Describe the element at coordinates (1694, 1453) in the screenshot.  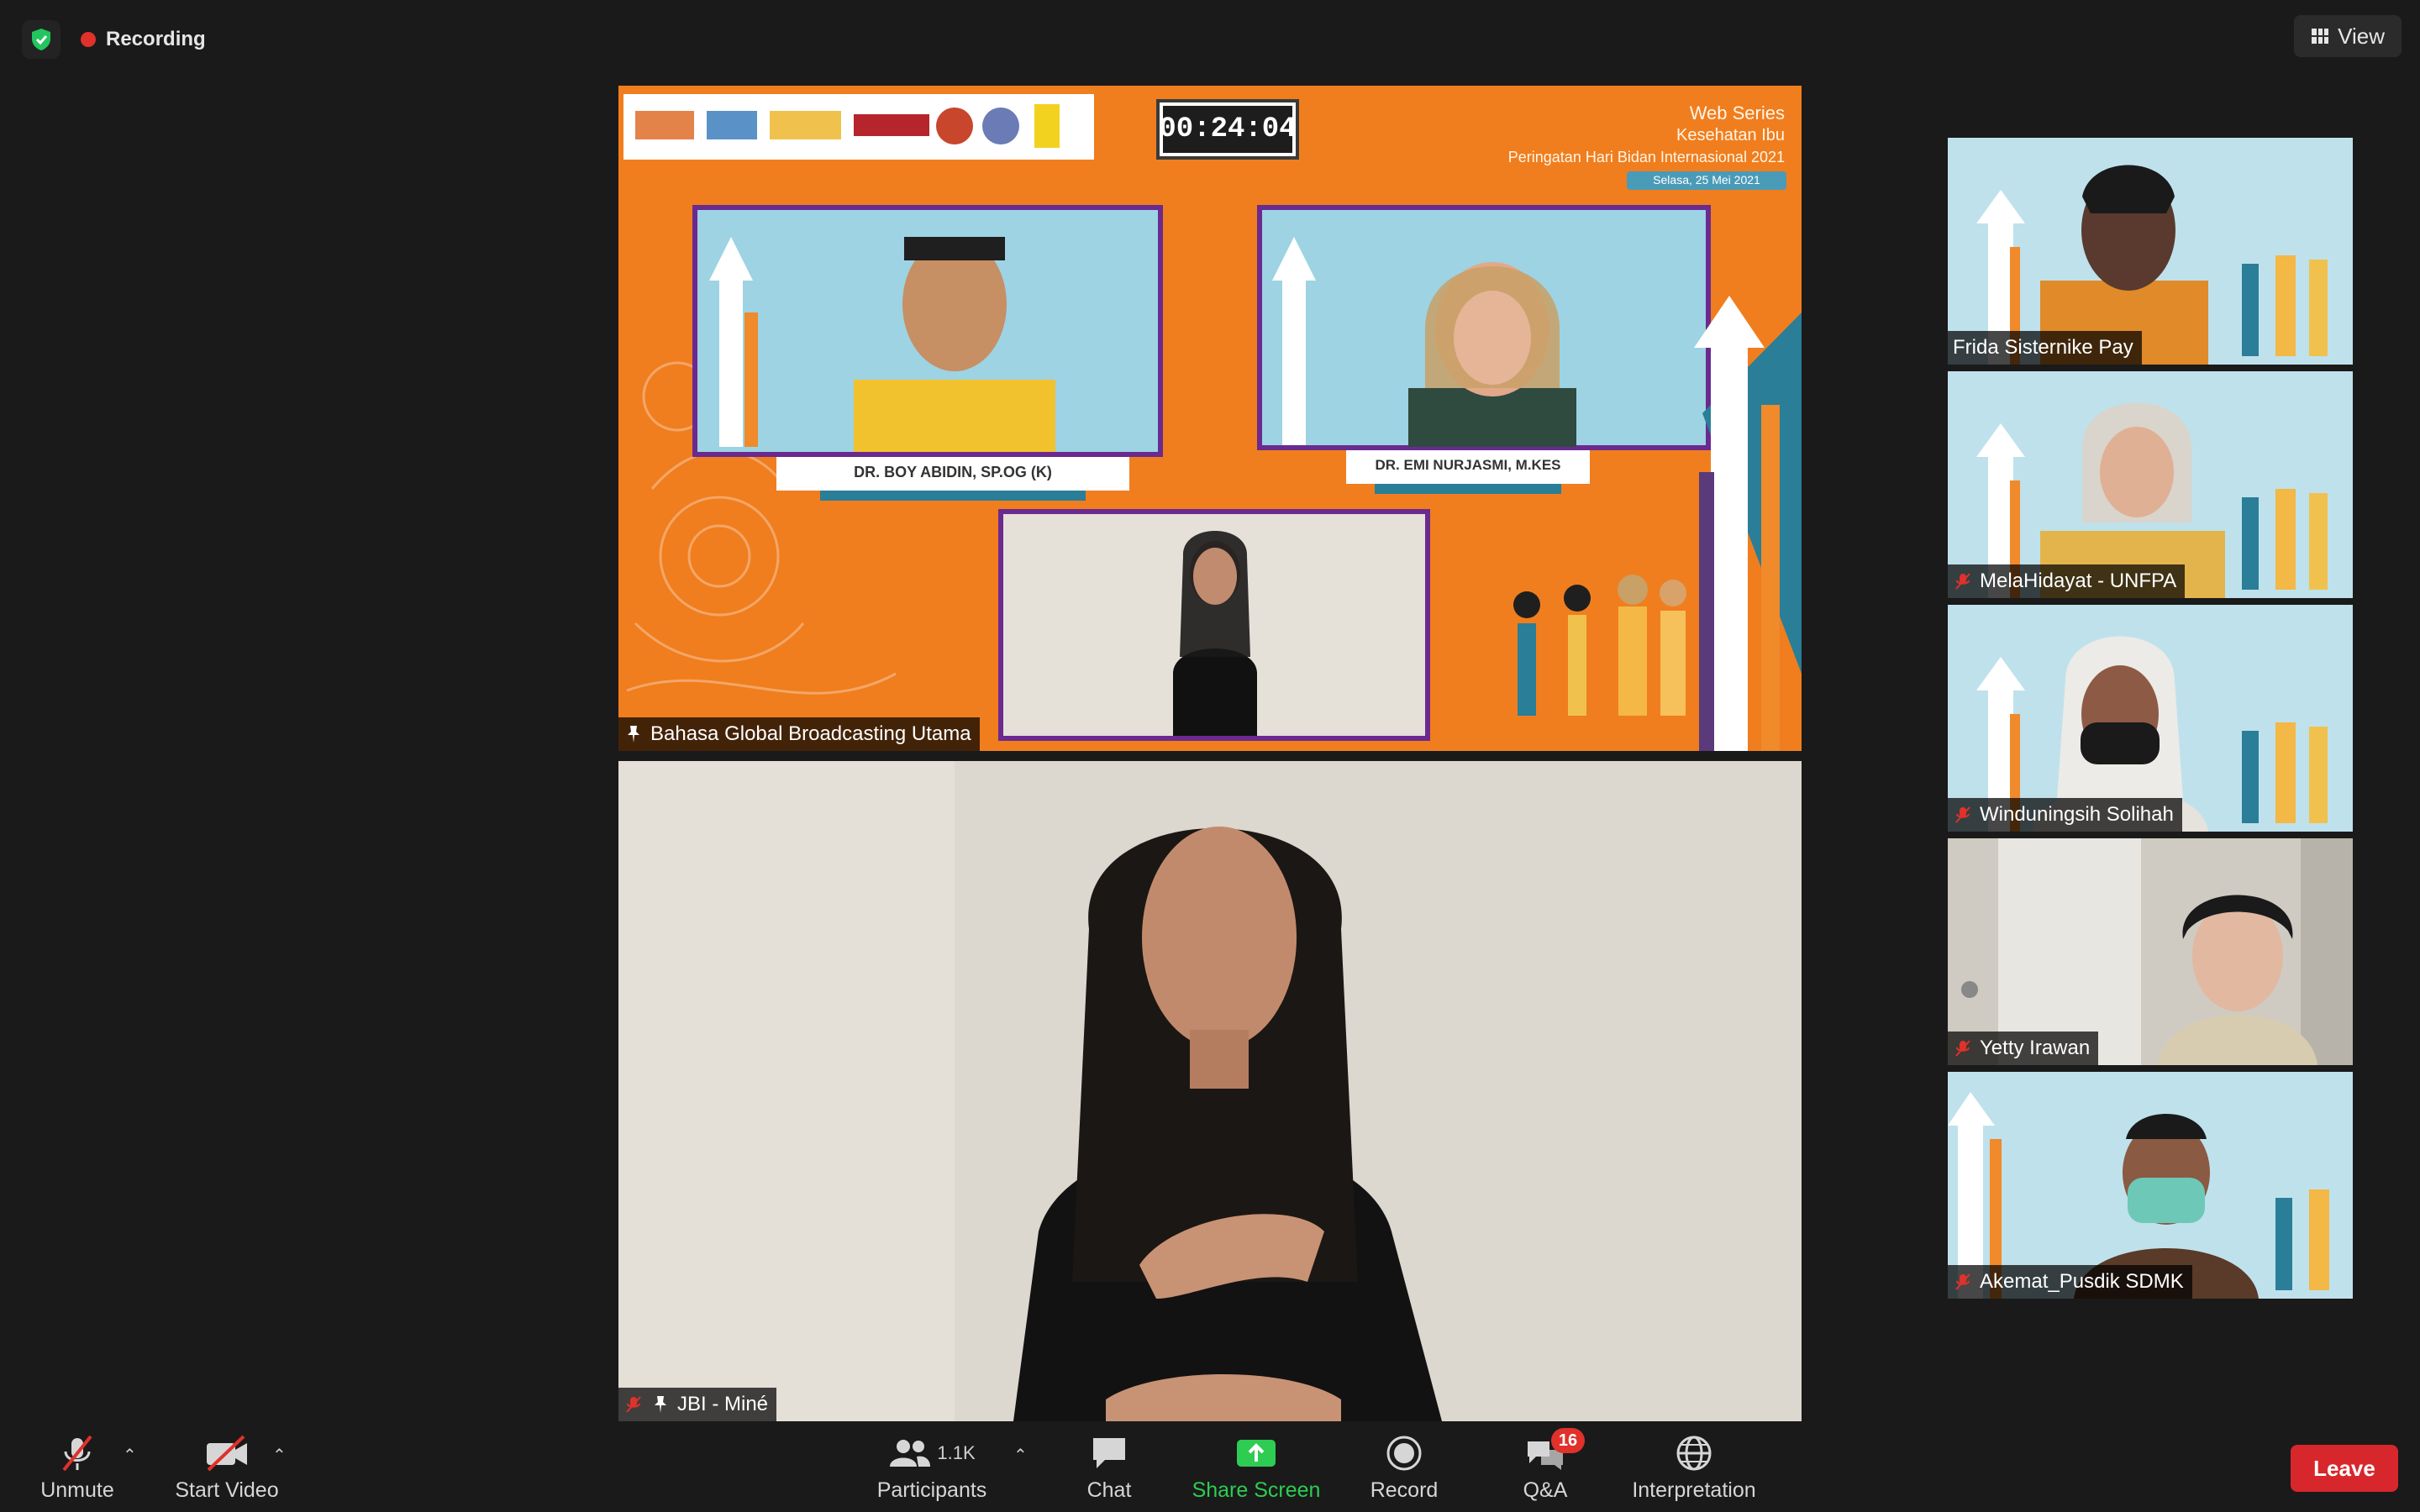
I see `globe-icon` at that location.